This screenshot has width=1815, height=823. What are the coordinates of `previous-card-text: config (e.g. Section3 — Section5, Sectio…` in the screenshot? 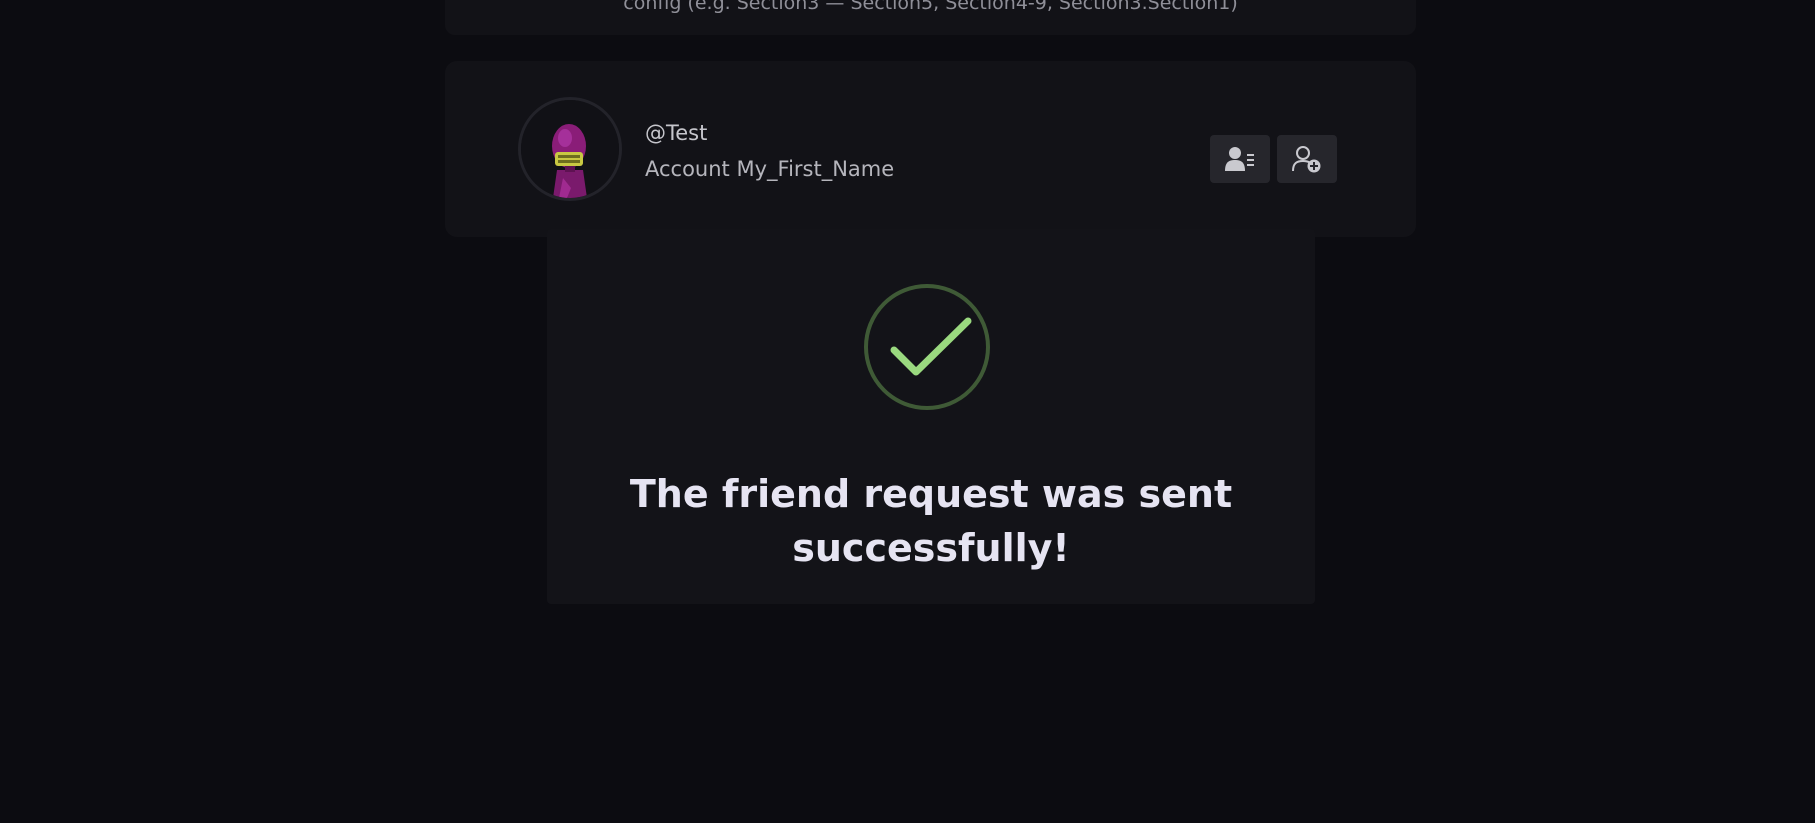 It's located at (930, 7).